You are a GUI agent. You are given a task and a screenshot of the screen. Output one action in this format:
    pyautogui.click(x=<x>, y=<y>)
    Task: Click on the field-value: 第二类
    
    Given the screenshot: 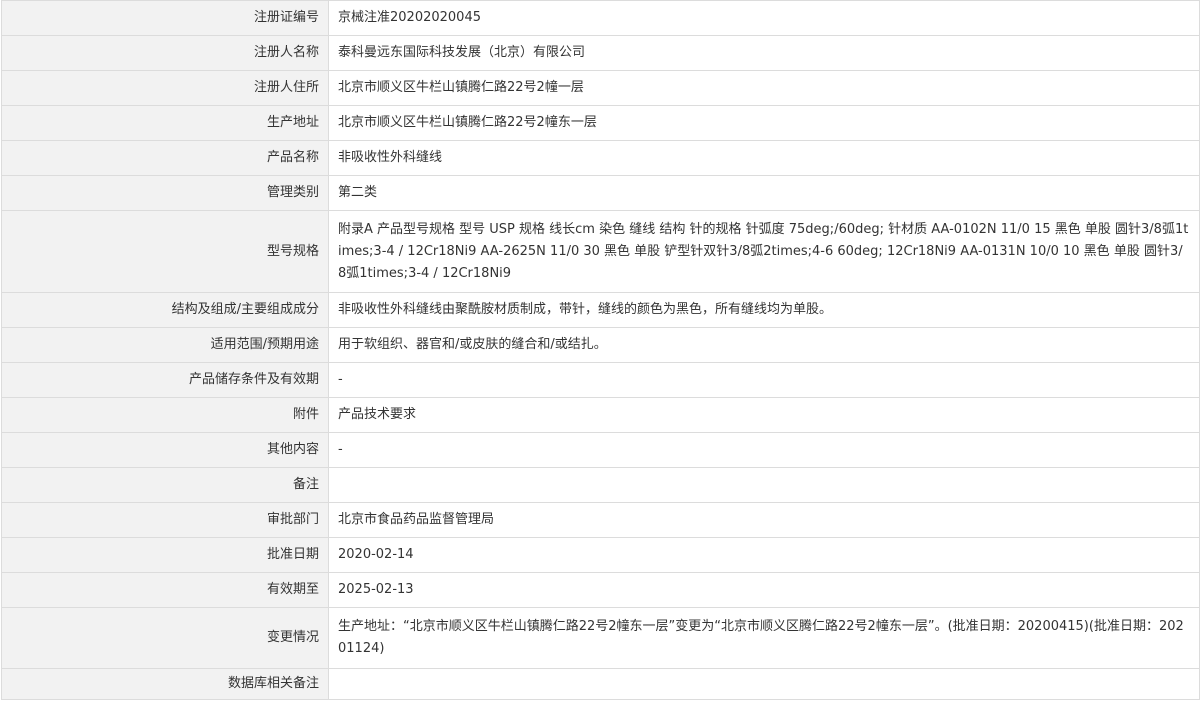 What is the action you would take?
    pyautogui.click(x=764, y=193)
    